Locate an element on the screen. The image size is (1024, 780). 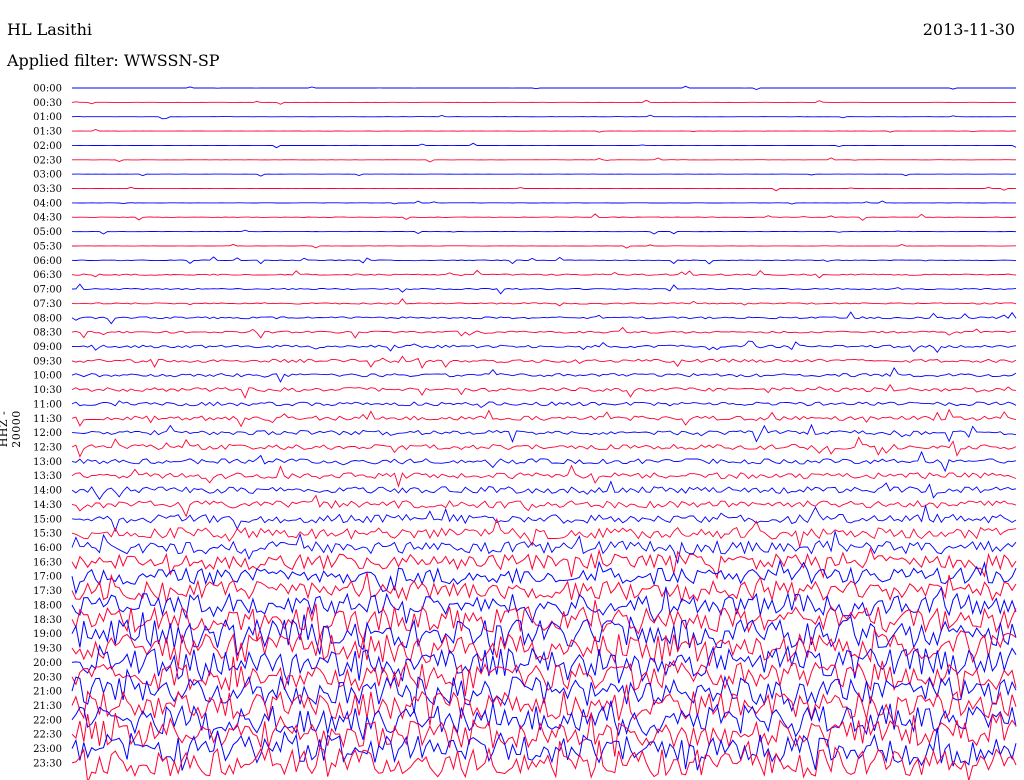
row-tick-label: 02:30 is located at coordinates (47, 160).